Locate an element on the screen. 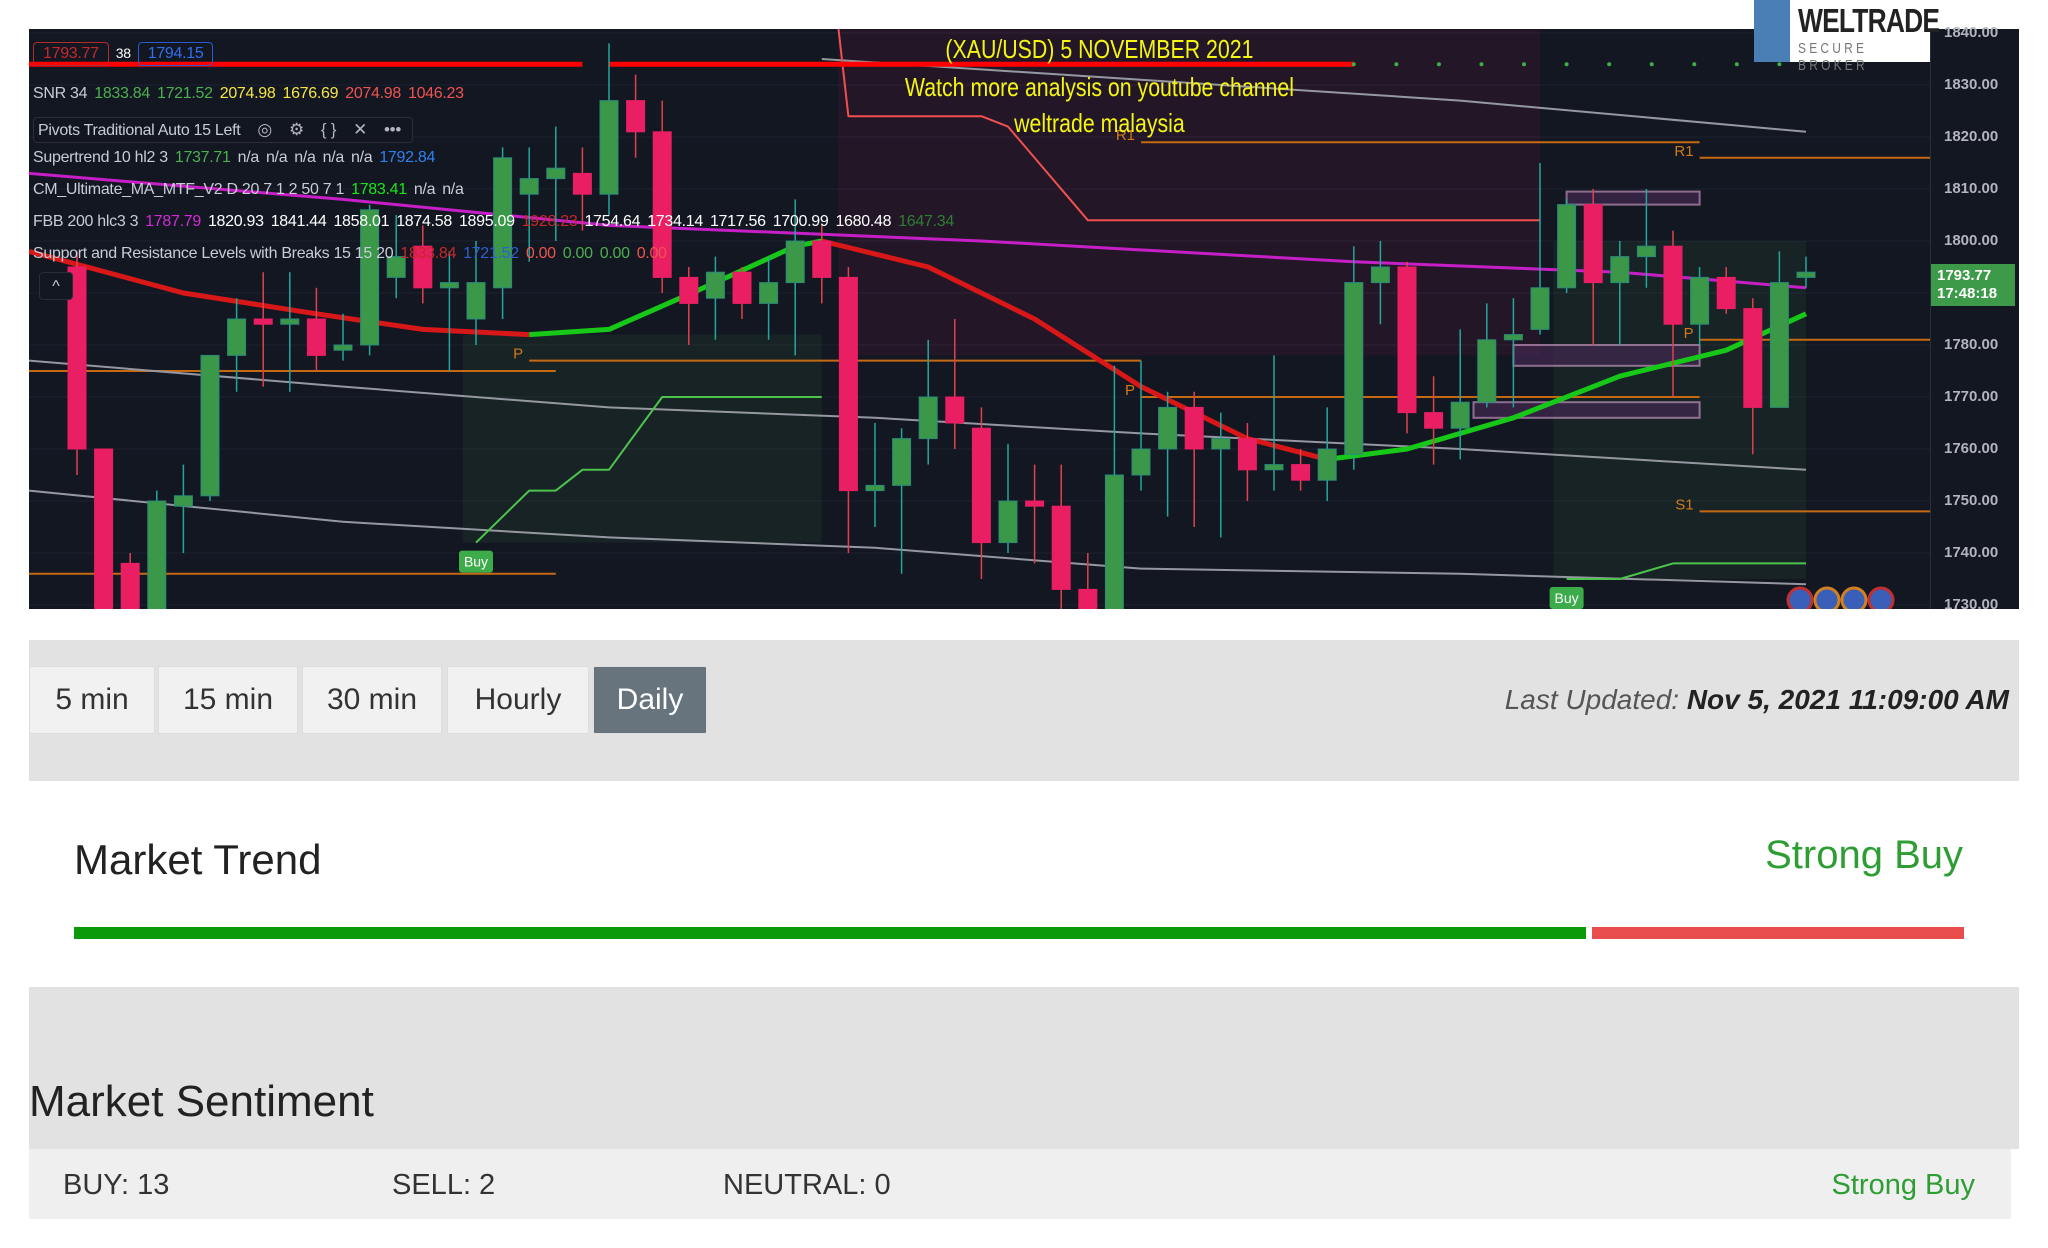  price-axis-label: 1840.00 is located at coordinates (1971, 32).